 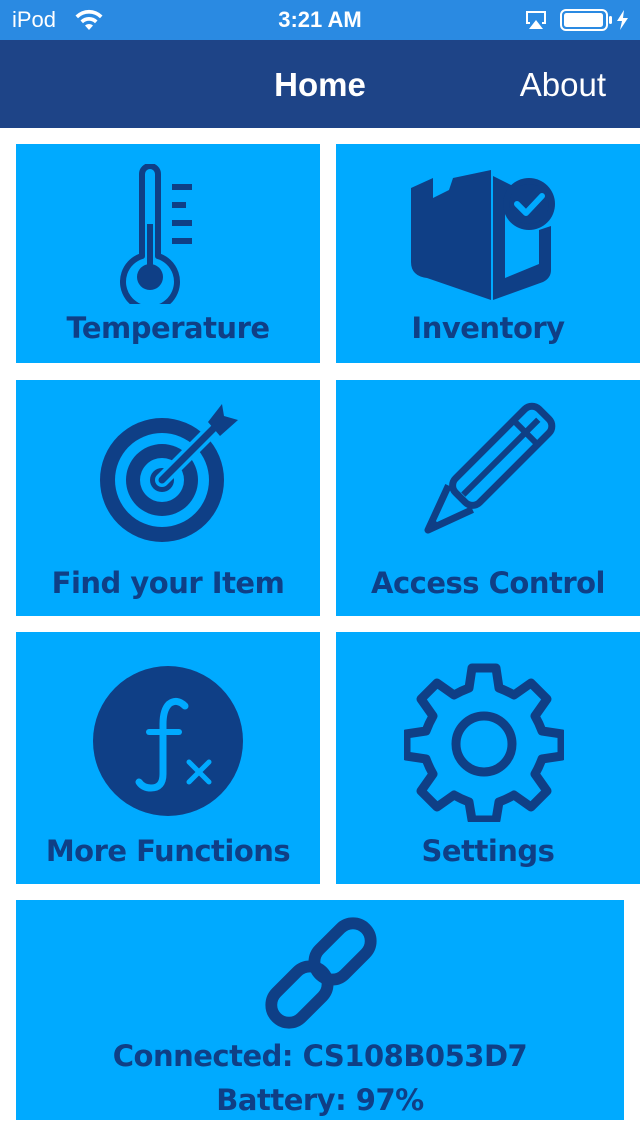 What do you see at coordinates (488, 583) in the screenshot?
I see `access-control-label: Access Control` at bounding box center [488, 583].